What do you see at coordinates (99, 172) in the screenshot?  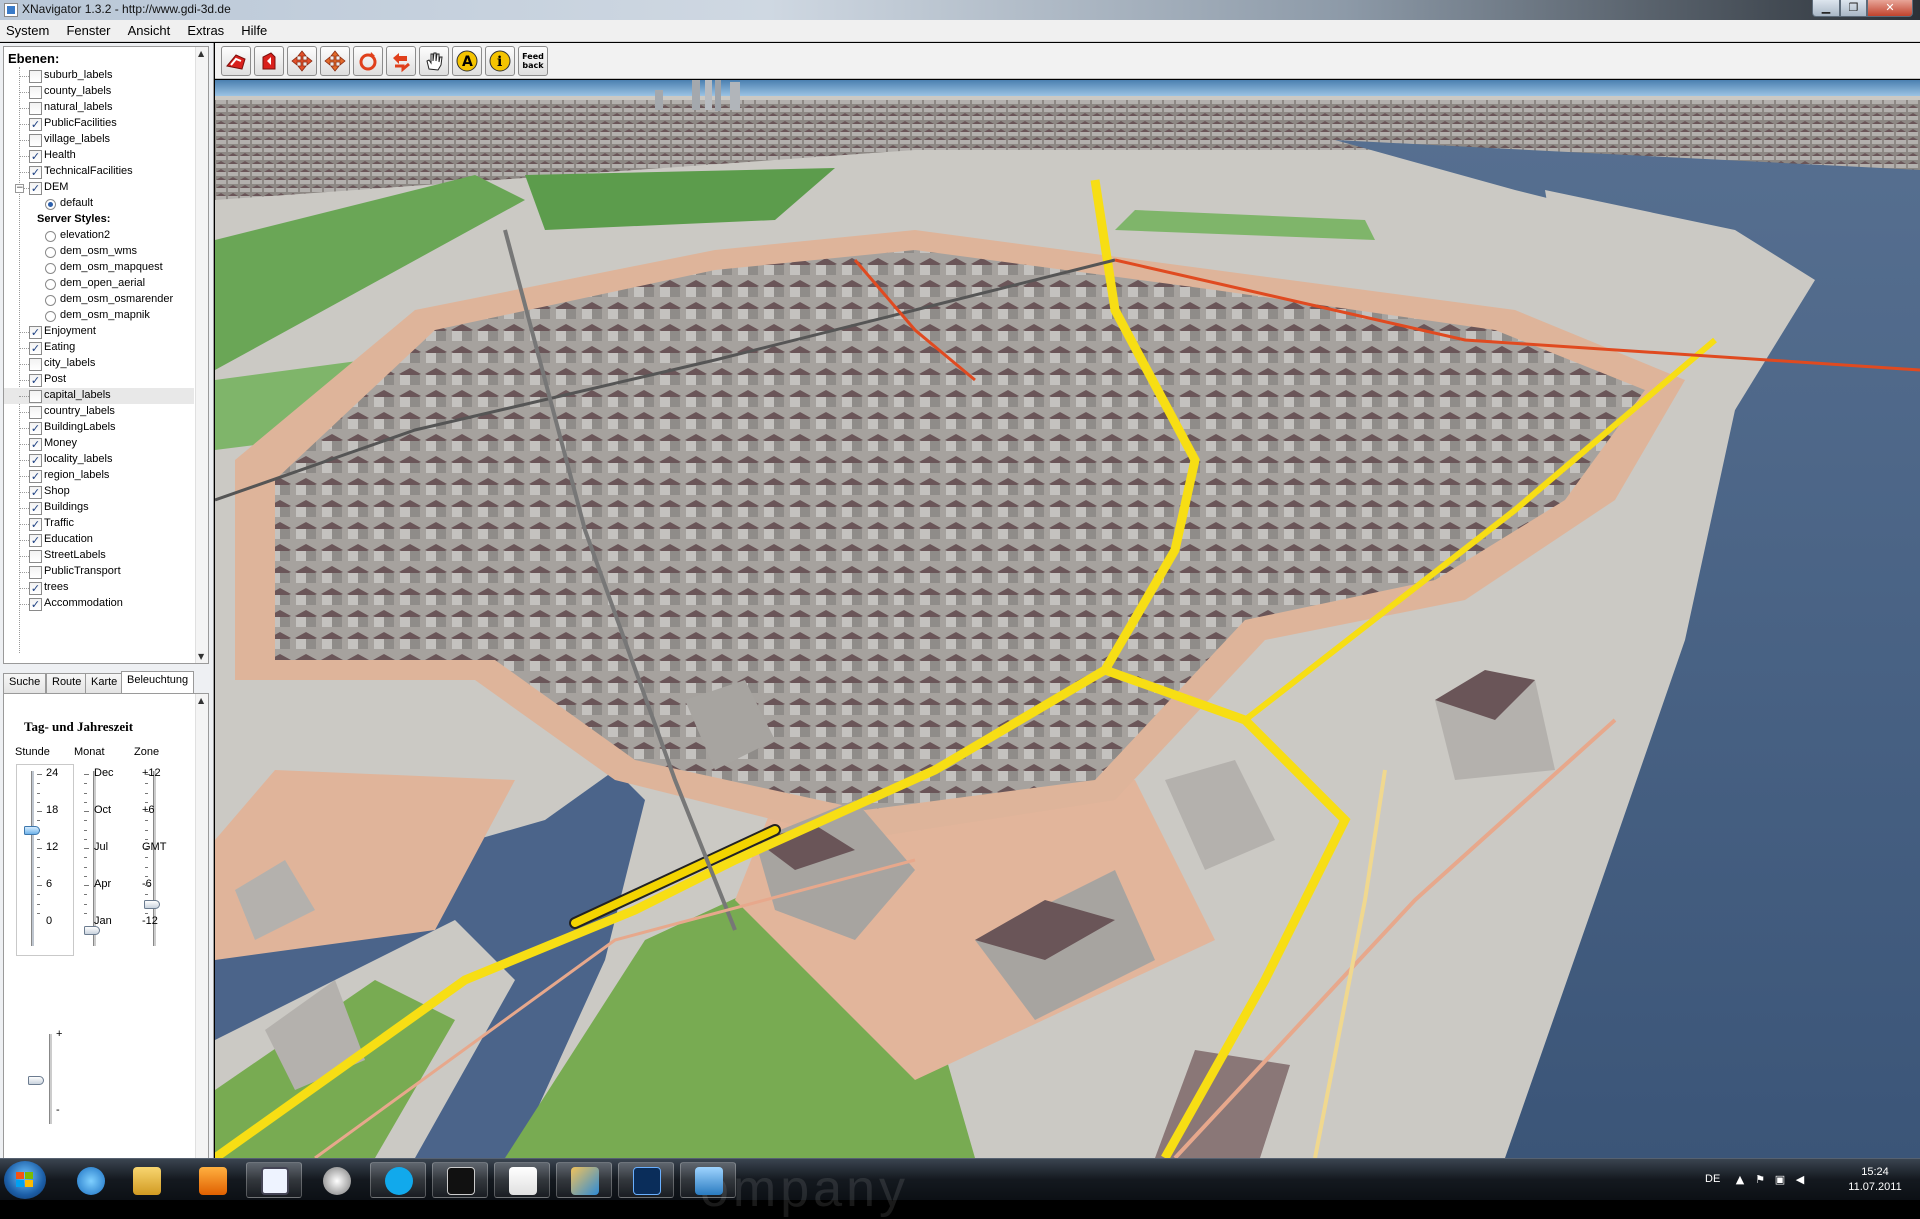 I see `layer-item: ✓ TechnicalFacilities` at bounding box center [99, 172].